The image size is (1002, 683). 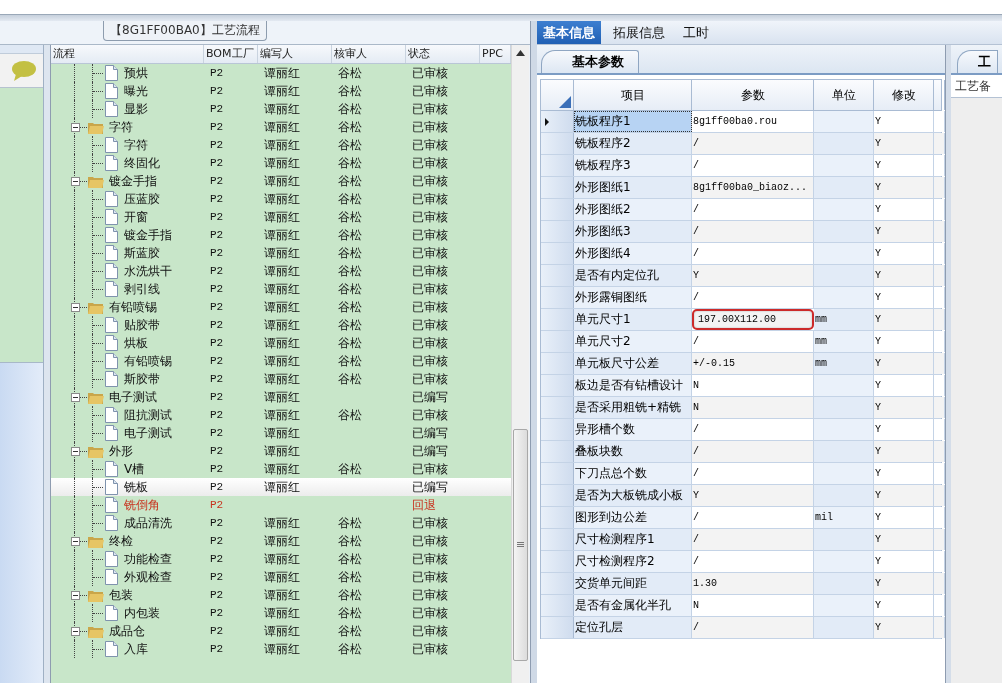 I want to click on speech-bubble-icon, so click(x=24, y=70).